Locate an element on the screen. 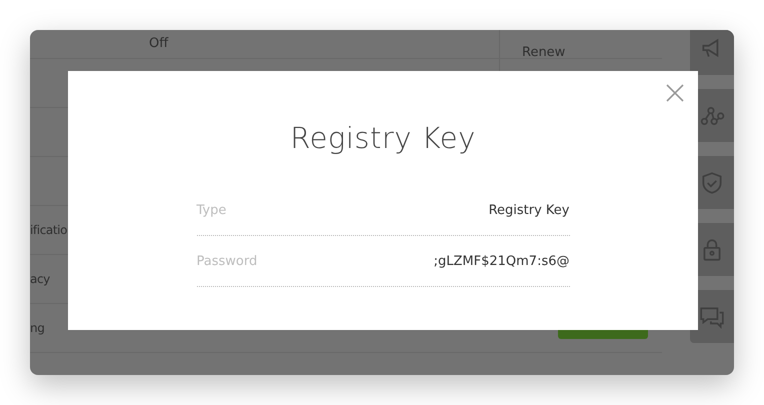 This screenshot has height=405, width=764. close-icon is located at coordinates (675, 93).